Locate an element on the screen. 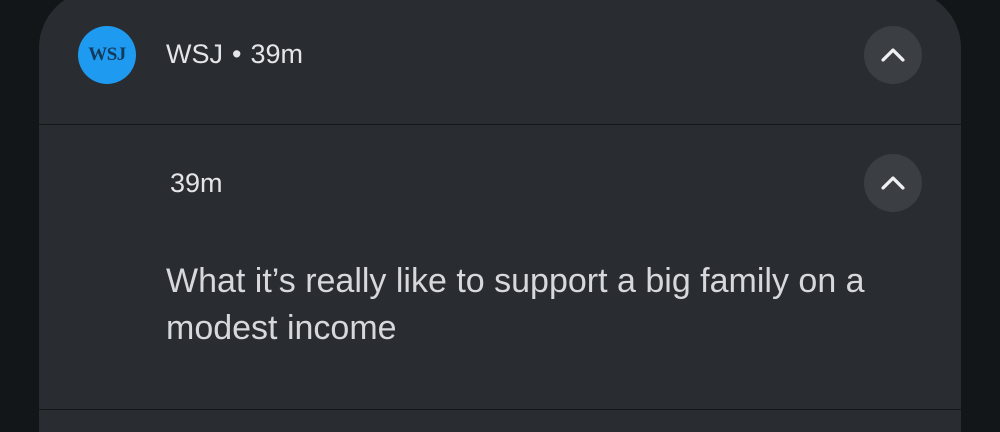 This screenshot has width=1000, height=432. app-icon-label: WSJ is located at coordinates (107, 54).